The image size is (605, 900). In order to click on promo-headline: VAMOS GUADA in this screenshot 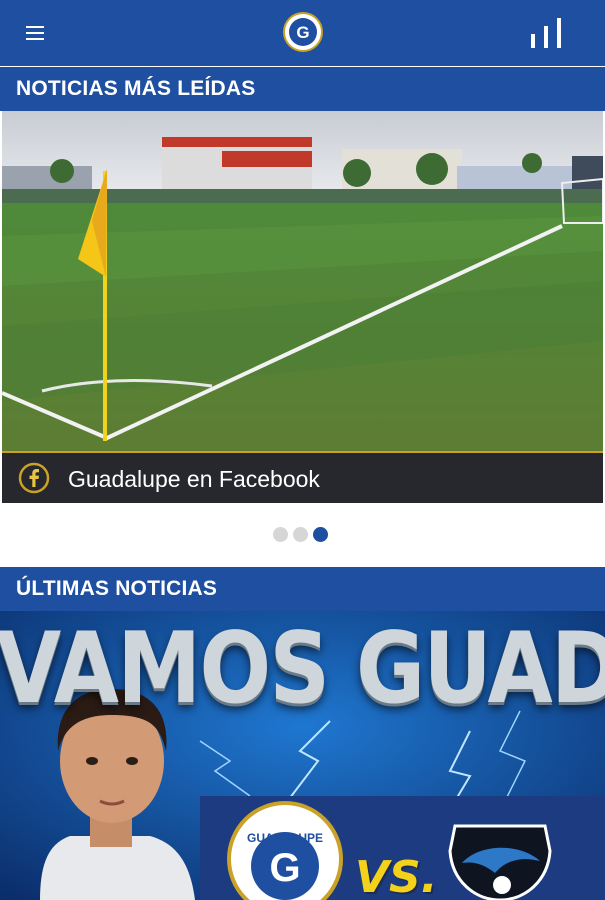, I will do `click(302, 669)`.